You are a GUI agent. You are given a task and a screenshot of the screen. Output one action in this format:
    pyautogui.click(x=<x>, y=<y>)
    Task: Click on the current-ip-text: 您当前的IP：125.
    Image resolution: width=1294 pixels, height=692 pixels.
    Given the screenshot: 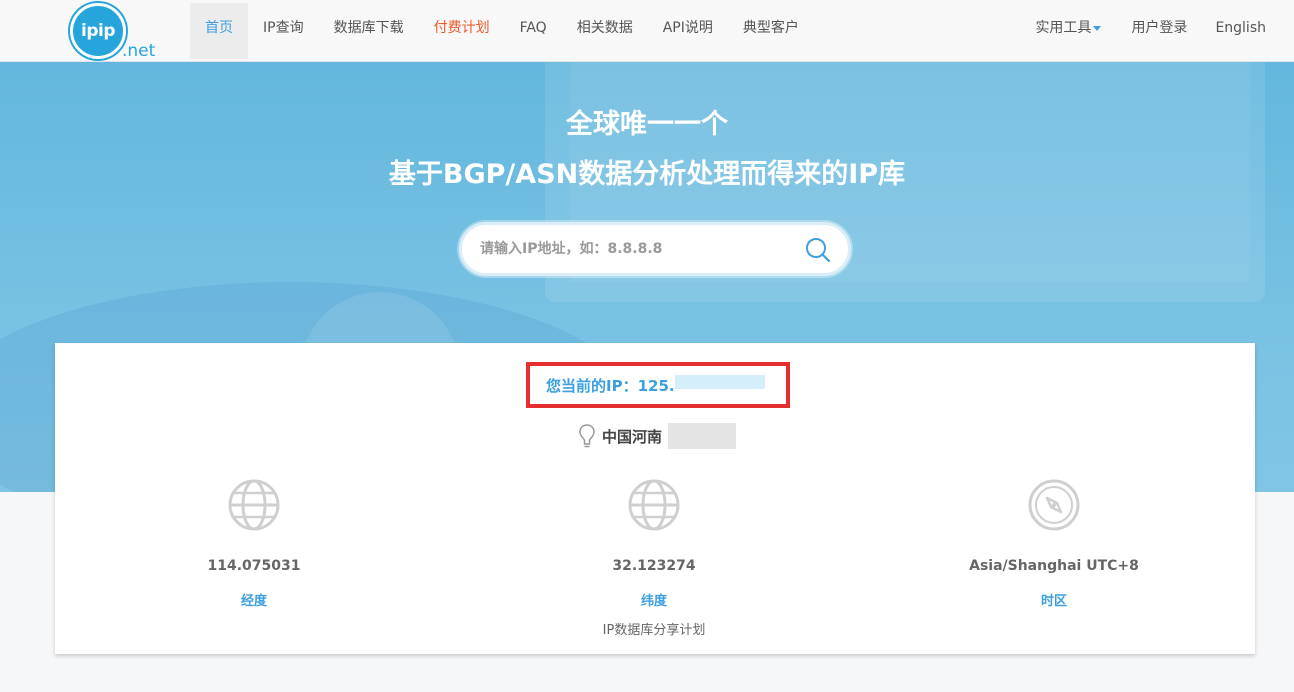 What is the action you would take?
    pyautogui.click(x=610, y=386)
    